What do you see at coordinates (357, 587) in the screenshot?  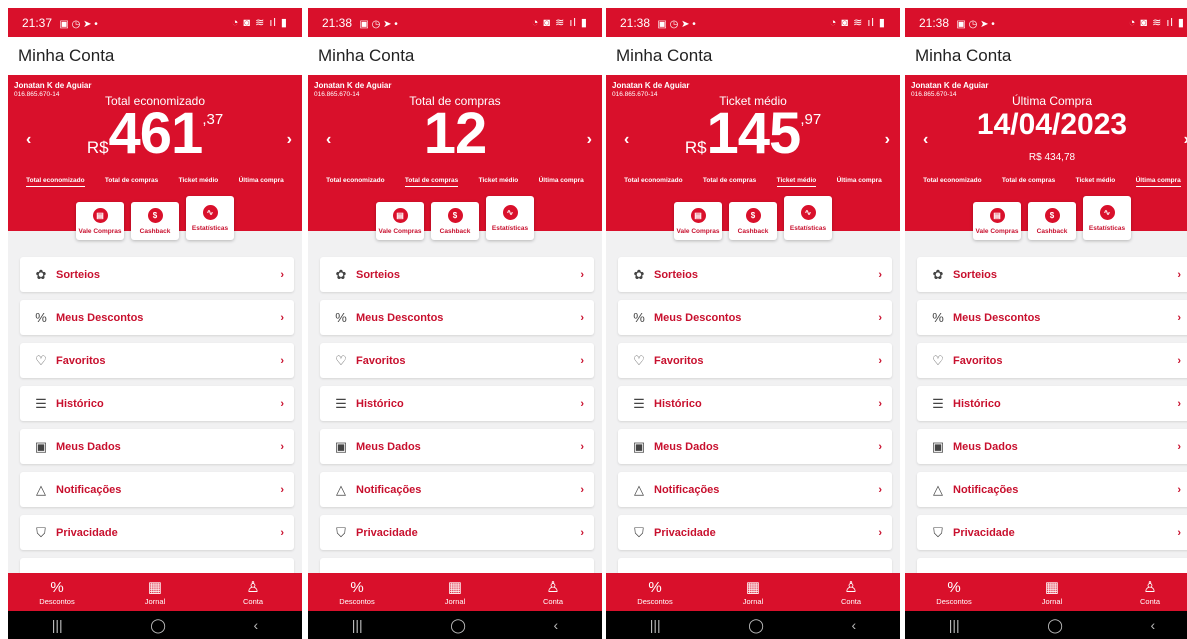 I see `percent-icon: %` at bounding box center [357, 587].